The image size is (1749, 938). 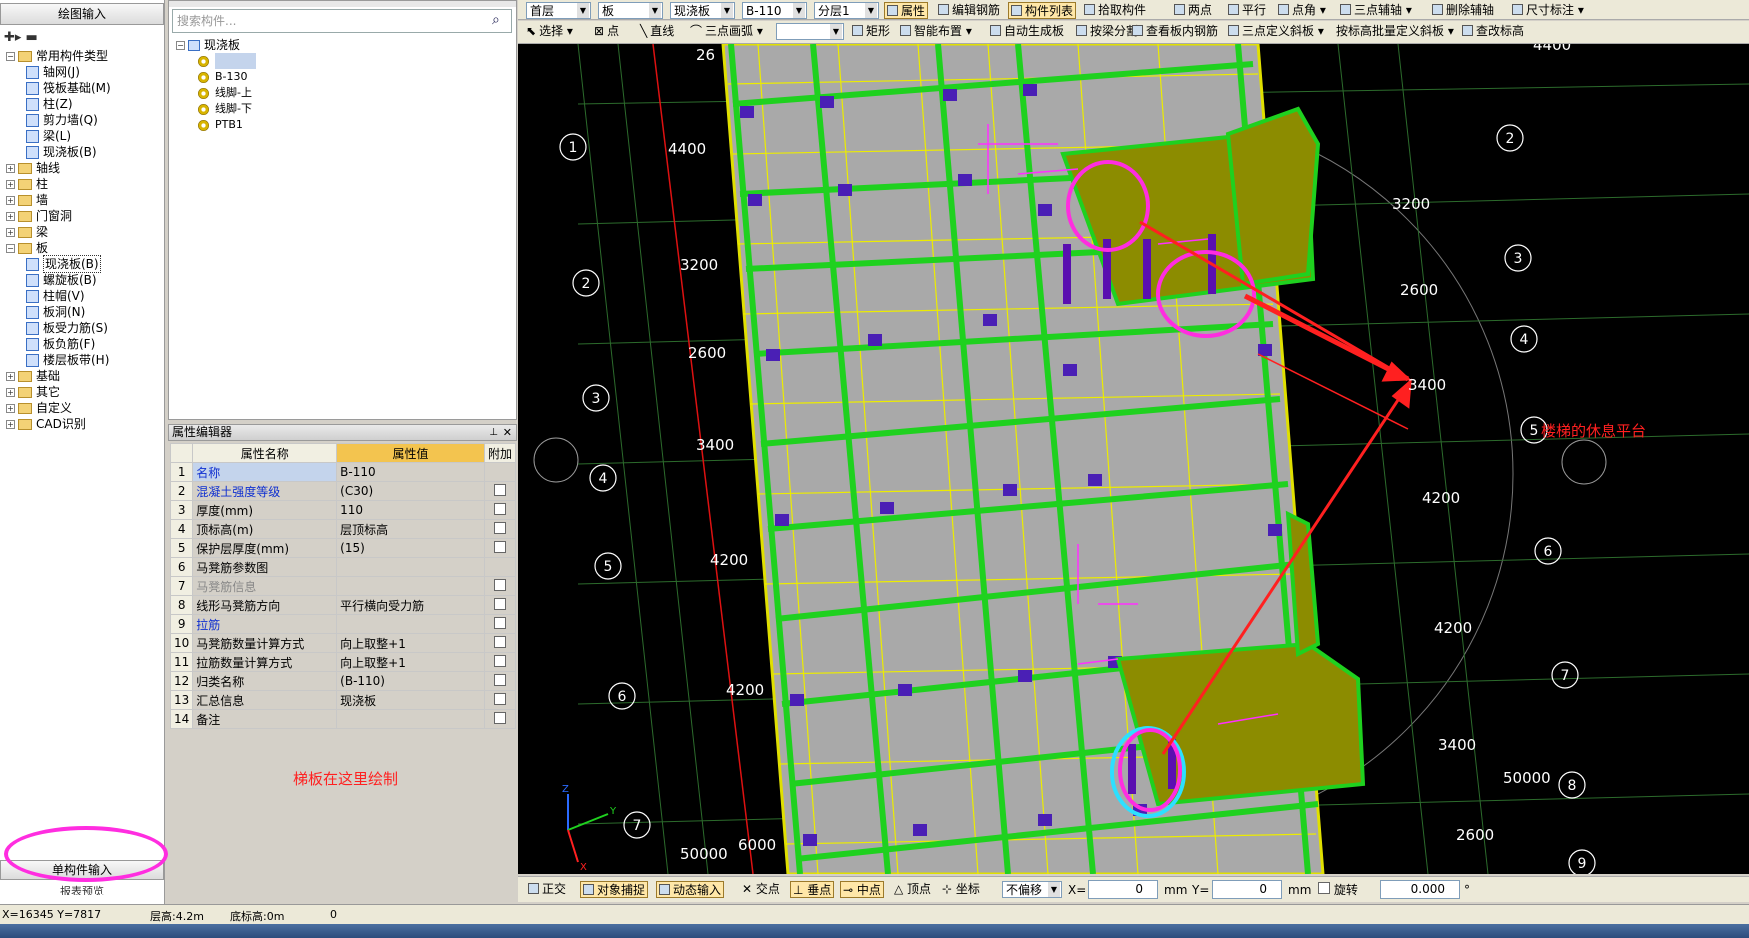 I want to click on tree-item: 筏板基础(M), so click(x=85, y=88).